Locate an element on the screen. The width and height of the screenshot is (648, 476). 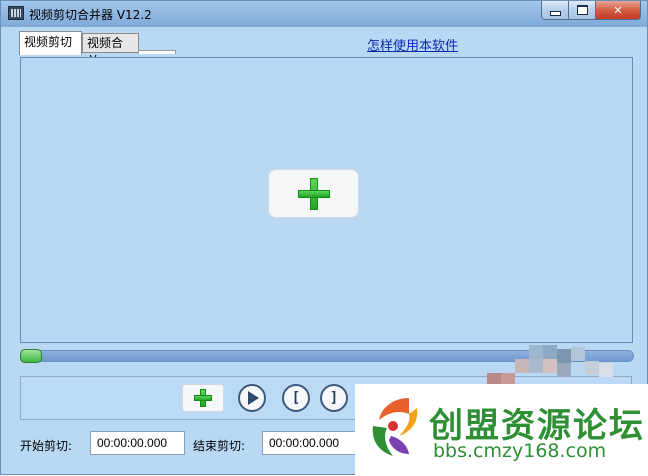
minimize-button is located at coordinates (555, 10).